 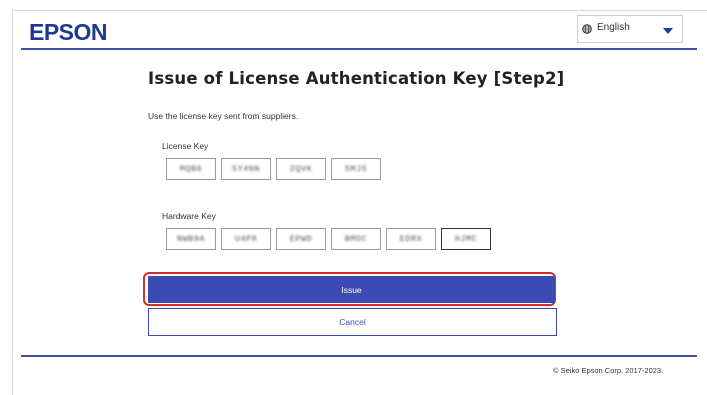 I want to click on hardware-key-field-3: EPWD, so click(x=301, y=239).